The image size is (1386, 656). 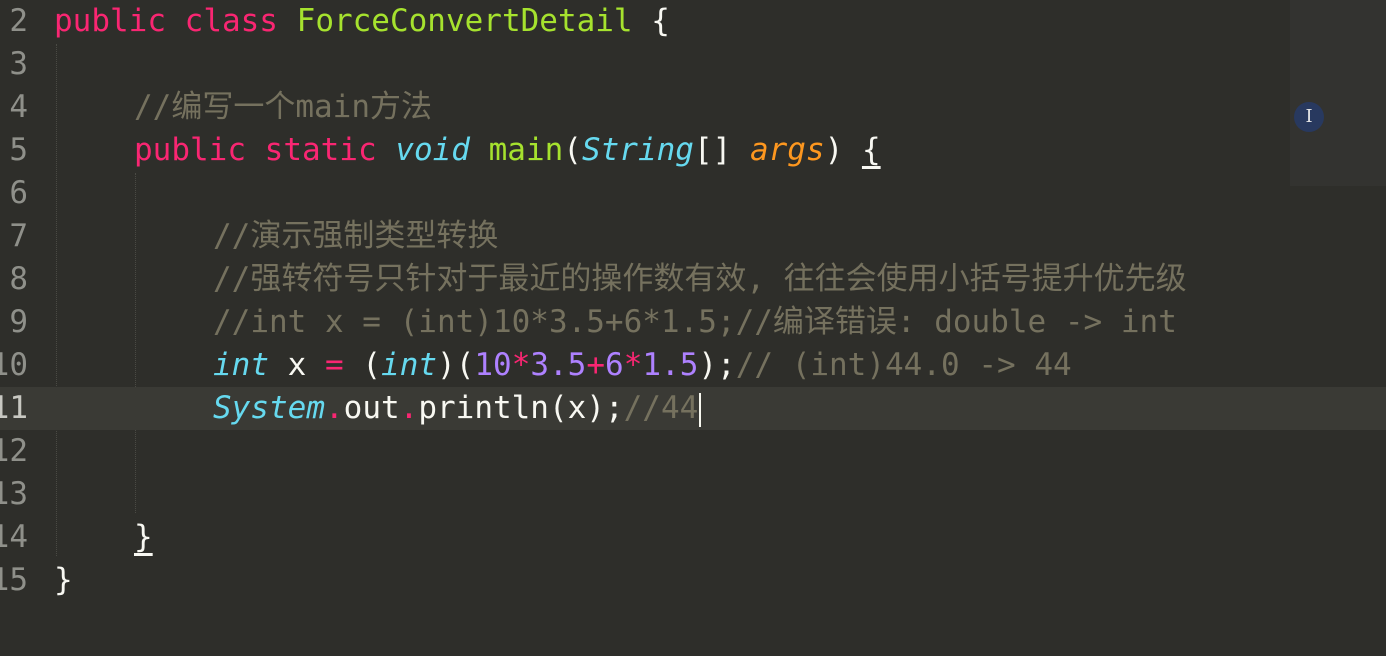 What do you see at coordinates (693, 21) in the screenshot?
I see `code-line: 2 public class ForceConvertDetail {` at bounding box center [693, 21].